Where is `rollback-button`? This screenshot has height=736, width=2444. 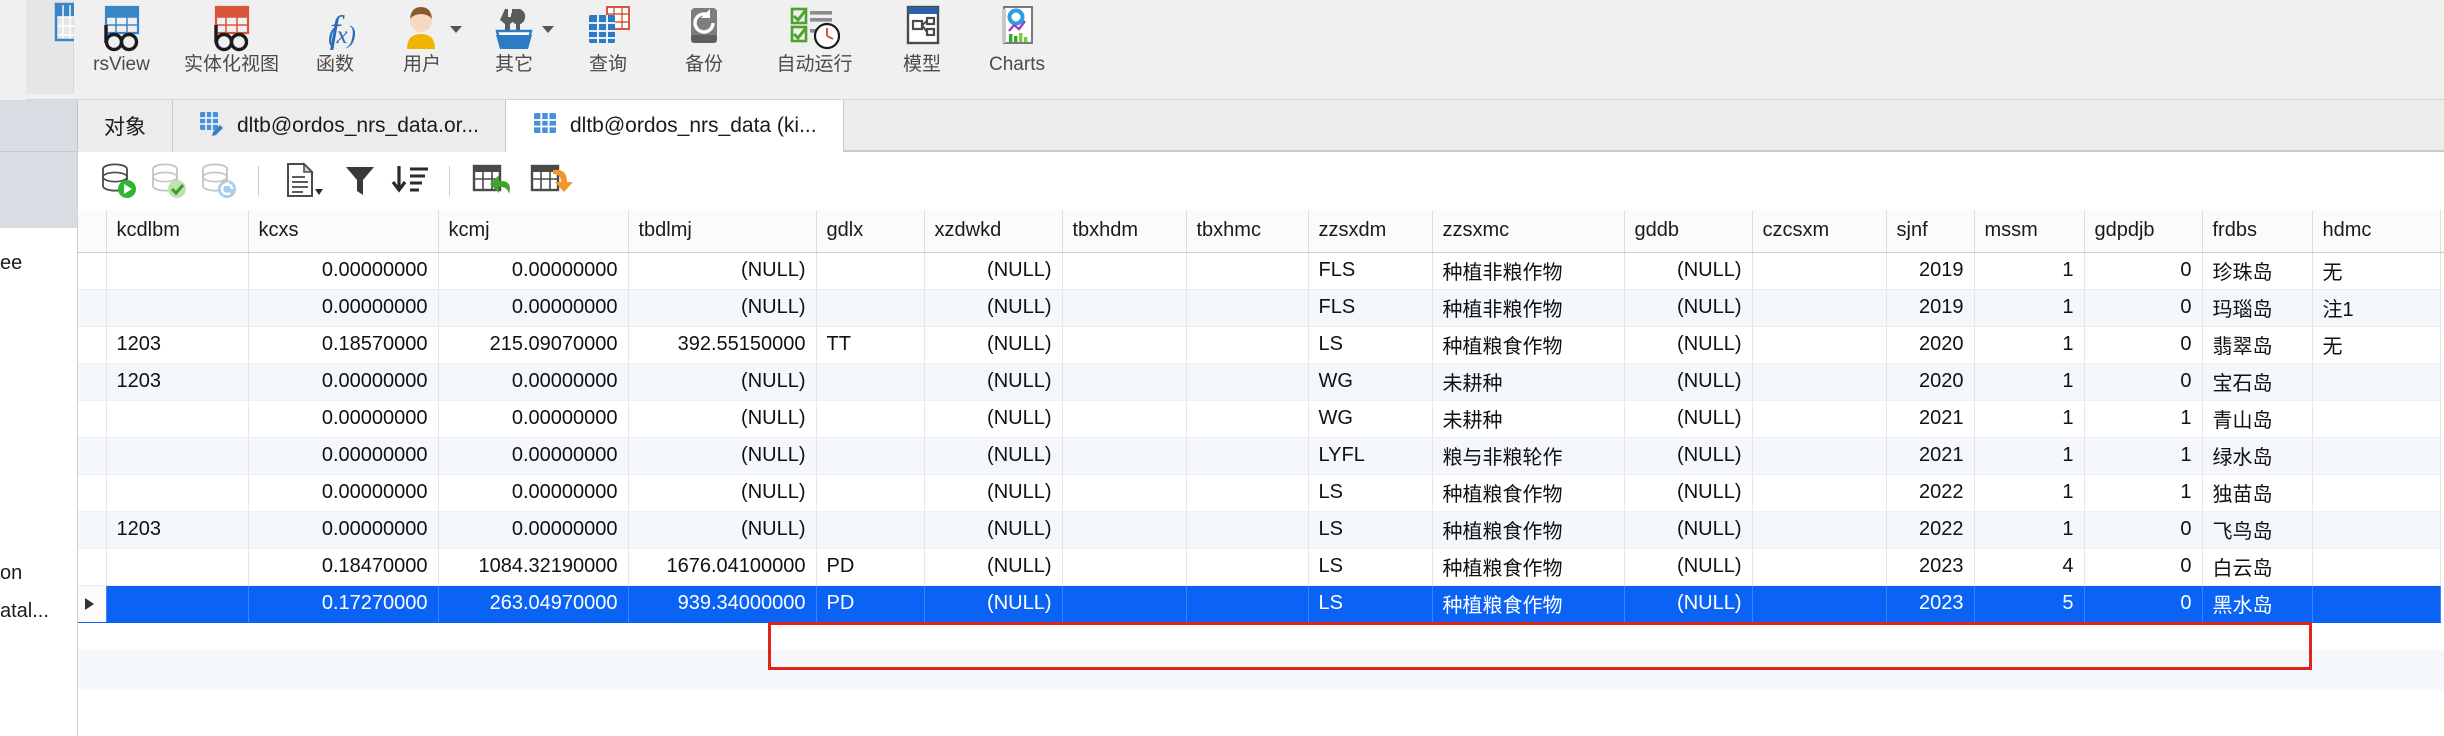 rollback-button is located at coordinates (219, 181).